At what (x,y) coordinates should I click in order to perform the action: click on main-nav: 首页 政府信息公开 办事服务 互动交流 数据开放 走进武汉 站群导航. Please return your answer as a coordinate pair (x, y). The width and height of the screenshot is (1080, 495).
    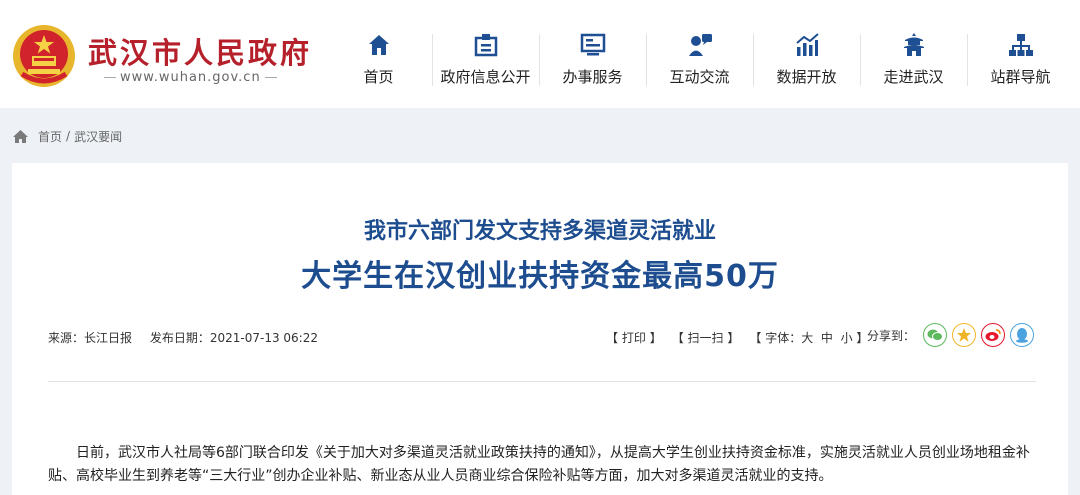
    Looking at the image, I should click on (699, 63).